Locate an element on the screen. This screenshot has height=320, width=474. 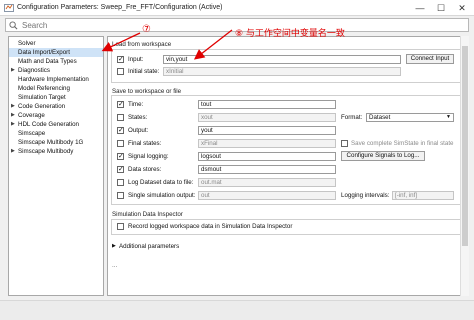
tree-item-math-data-types: Math and Data Types is located at coordinates (56, 61).